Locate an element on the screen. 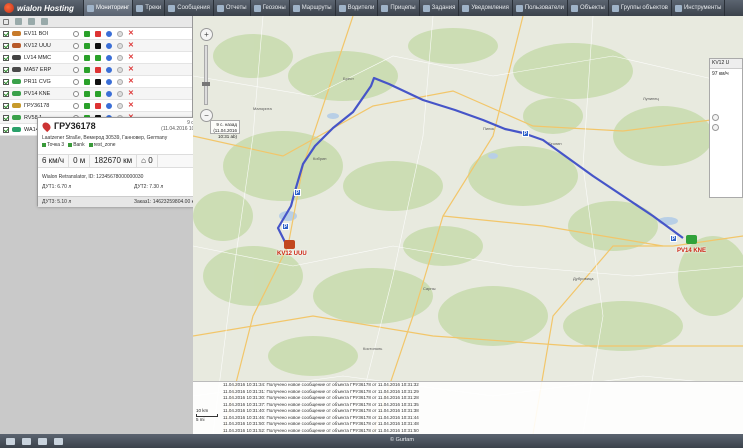 The height and width of the screenshot is (448, 743). zoom-slider-thumb is located at coordinates (206, 84).